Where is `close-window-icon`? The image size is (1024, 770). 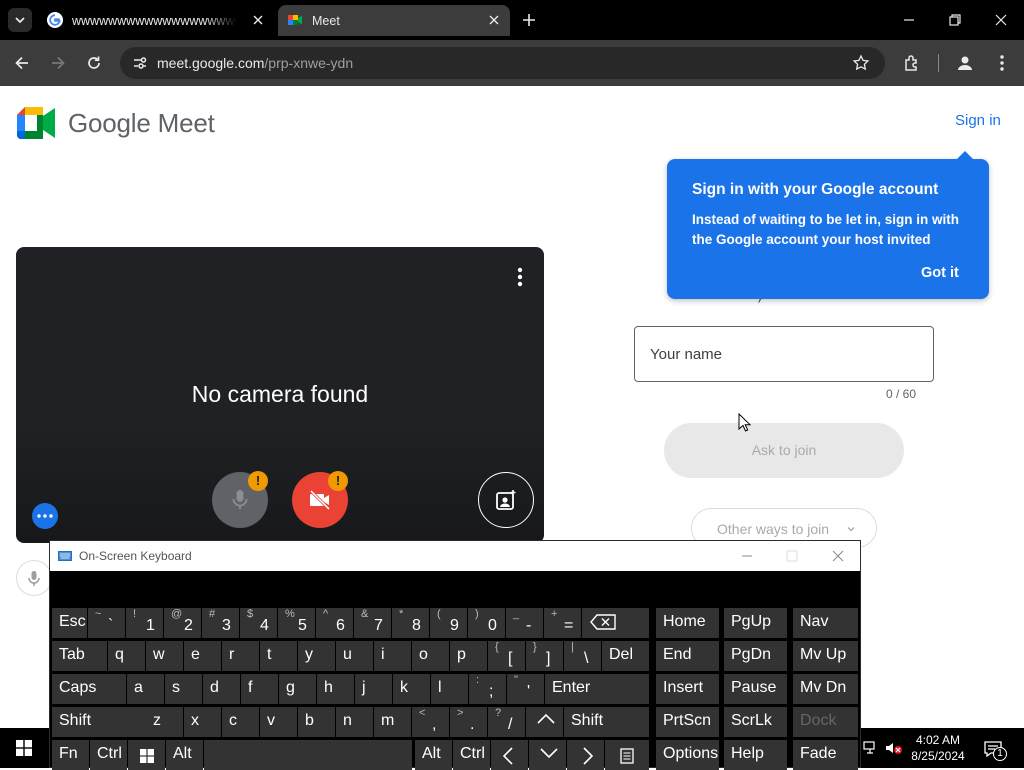 close-window-icon is located at coordinates (1001, 20).